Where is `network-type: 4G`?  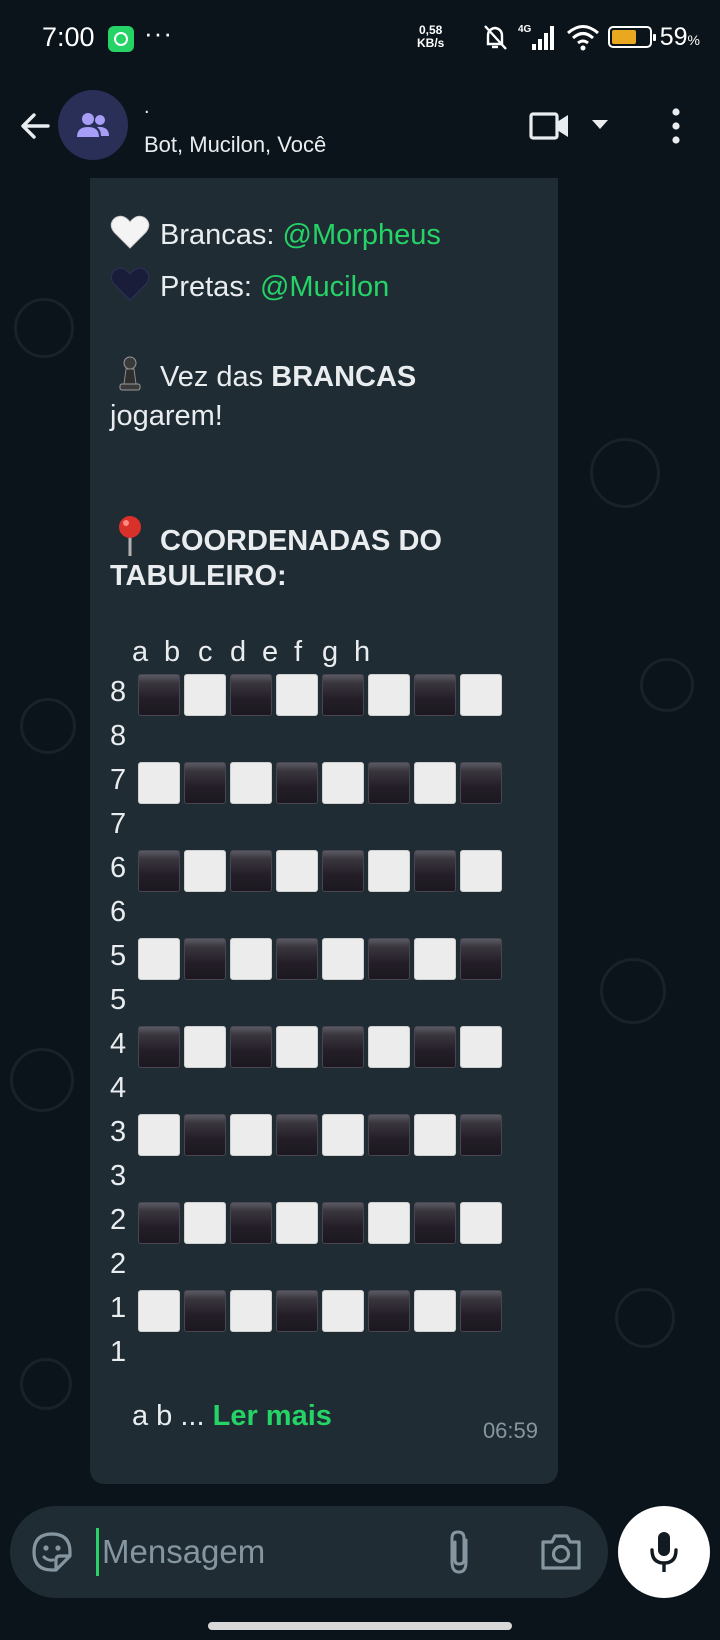 network-type: 4G is located at coordinates (525, 29).